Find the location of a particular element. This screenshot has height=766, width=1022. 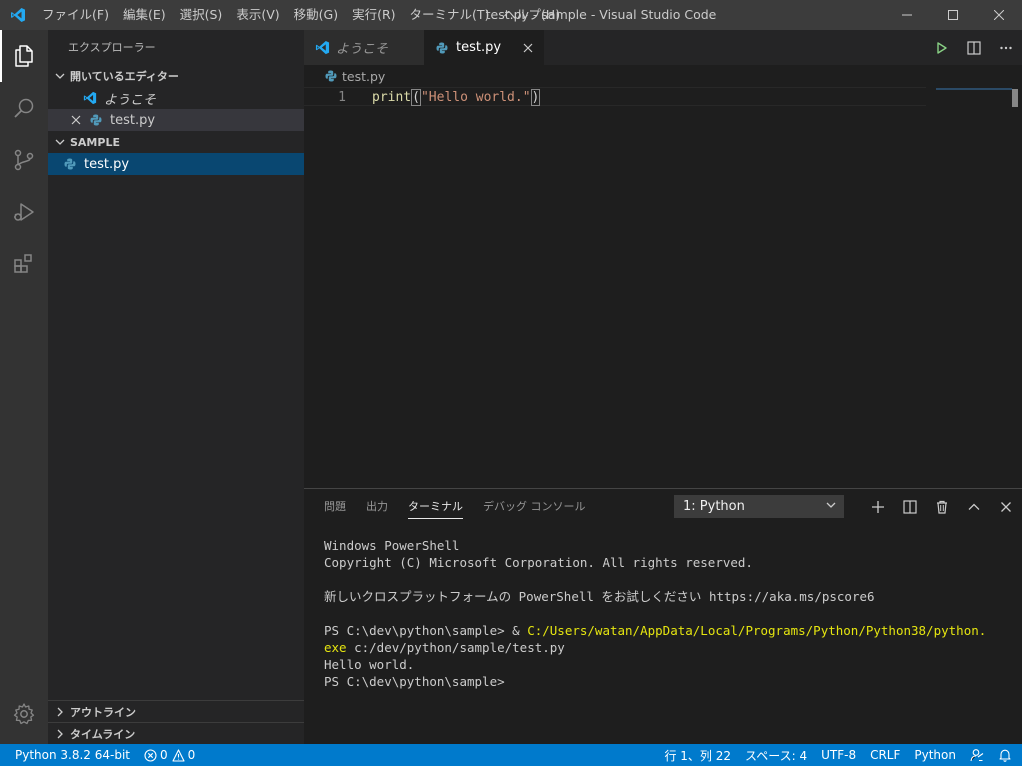

maximize-panel-button is located at coordinates (974, 507).